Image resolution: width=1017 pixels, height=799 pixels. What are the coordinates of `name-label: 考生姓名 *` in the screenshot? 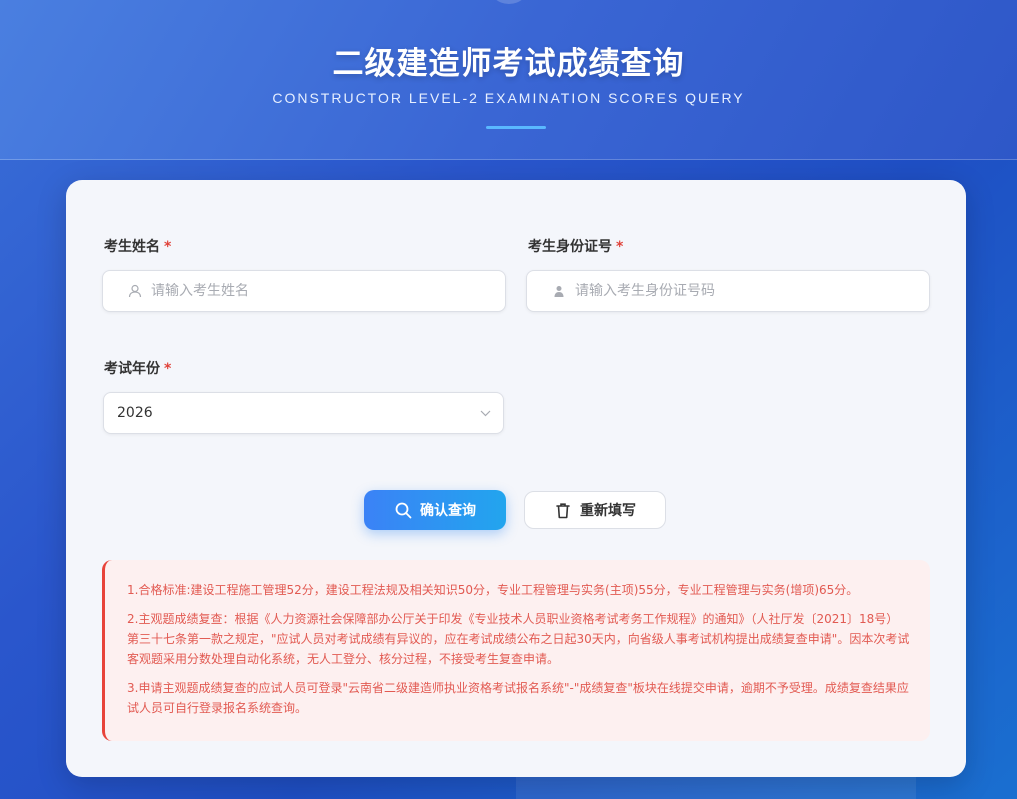 It's located at (137, 246).